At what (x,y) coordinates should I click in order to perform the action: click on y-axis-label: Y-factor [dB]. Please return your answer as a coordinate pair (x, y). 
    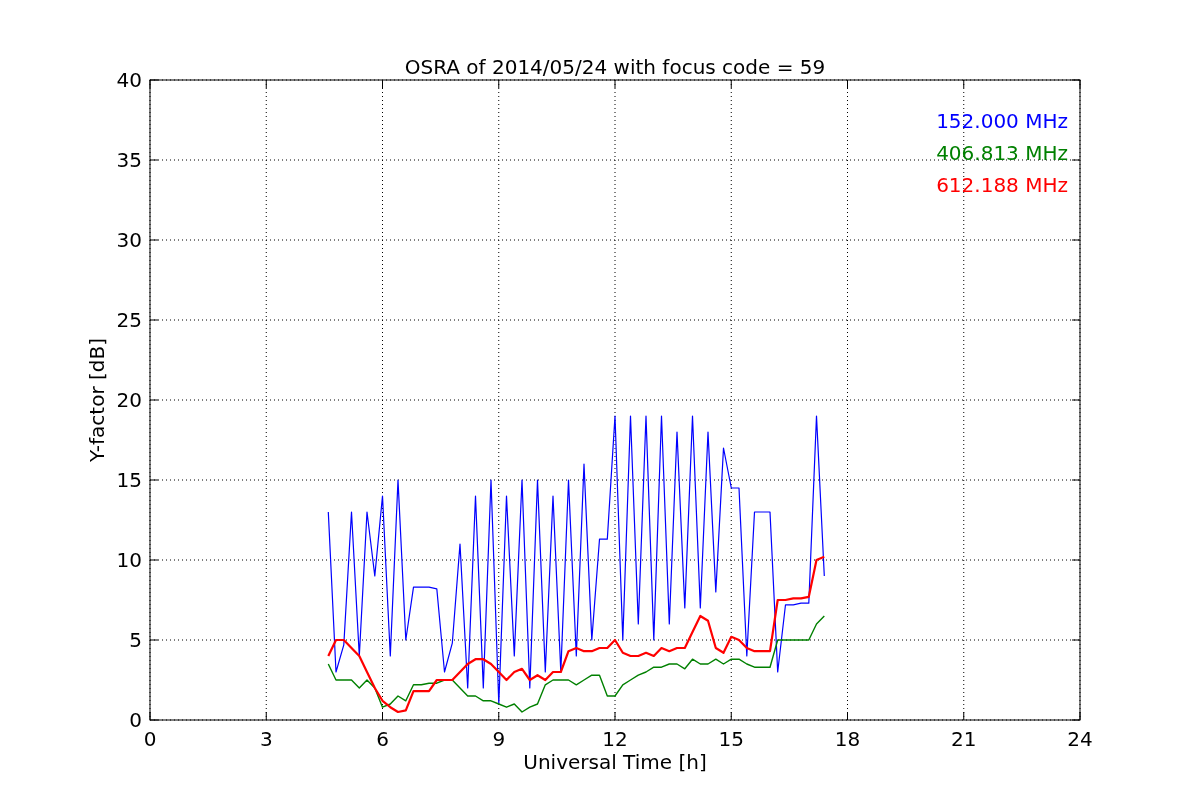
    Looking at the image, I should click on (97, 400).